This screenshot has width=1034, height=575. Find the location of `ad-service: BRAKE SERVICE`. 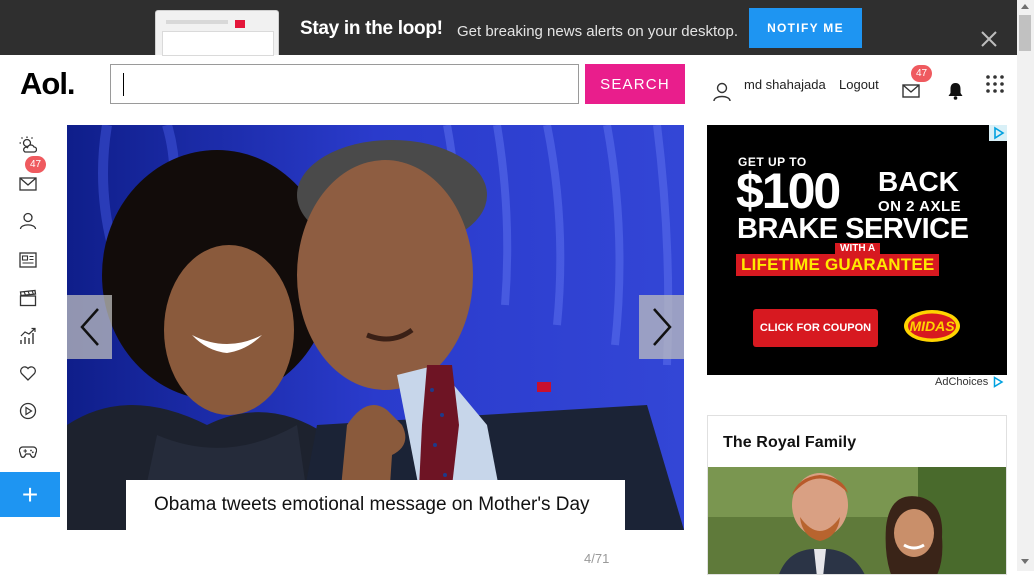

ad-service: BRAKE SERVICE is located at coordinates (853, 229).